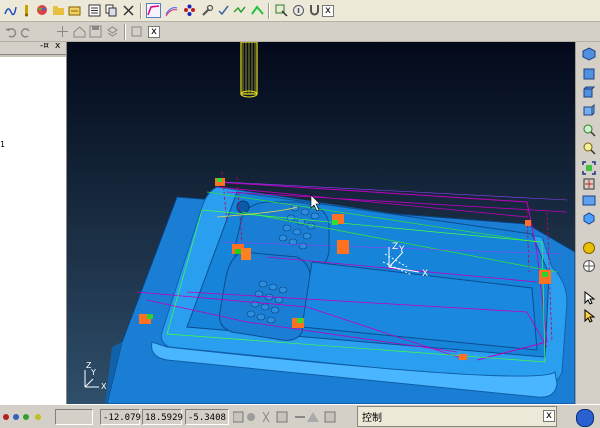 This screenshot has height=428, width=600. Describe the element at coordinates (588, 92) in the screenshot. I see `view-front-icon` at that location.